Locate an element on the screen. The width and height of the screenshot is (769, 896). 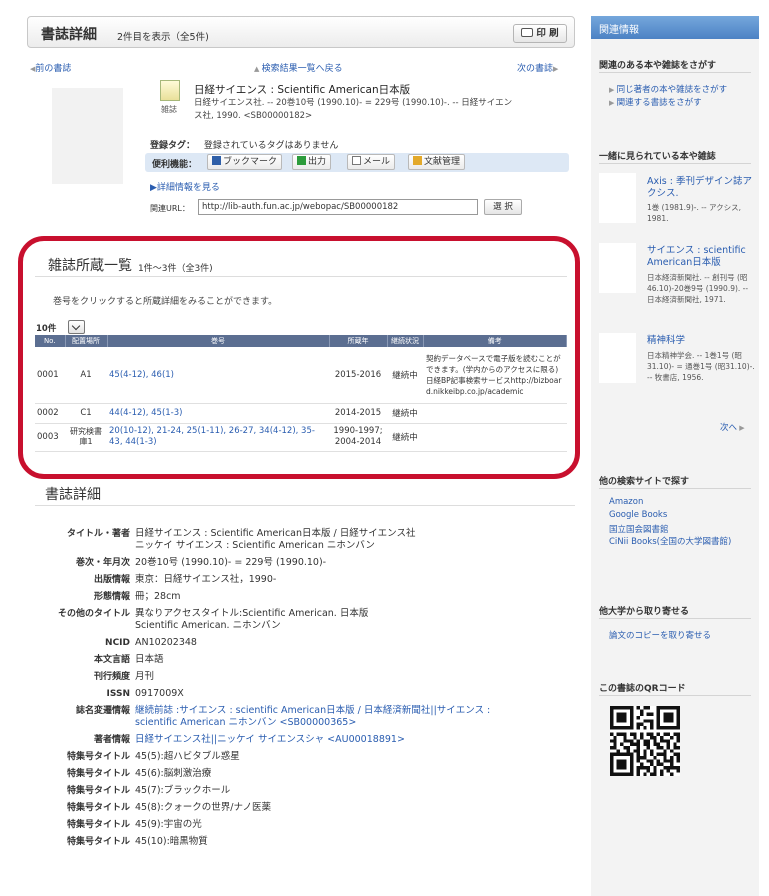
next-record-link: 次の書誌▶ is located at coordinates (537, 67).